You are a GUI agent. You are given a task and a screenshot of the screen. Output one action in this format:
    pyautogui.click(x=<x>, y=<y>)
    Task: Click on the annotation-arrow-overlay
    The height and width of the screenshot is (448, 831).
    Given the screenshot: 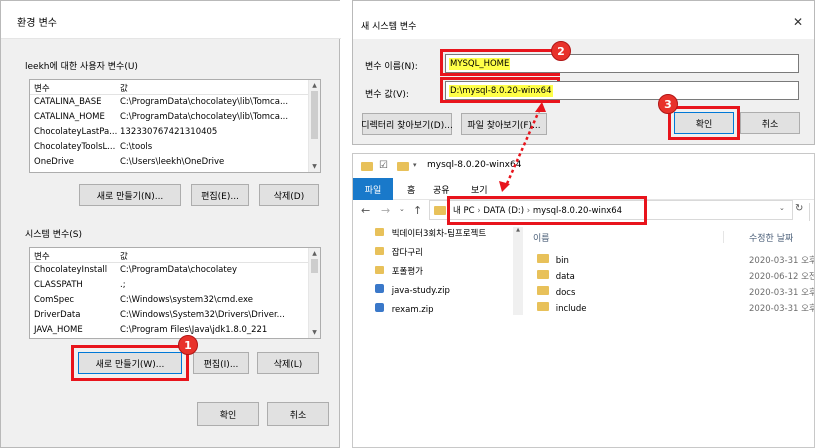 What is the action you would take?
    pyautogui.click(x=522, y=147)
    